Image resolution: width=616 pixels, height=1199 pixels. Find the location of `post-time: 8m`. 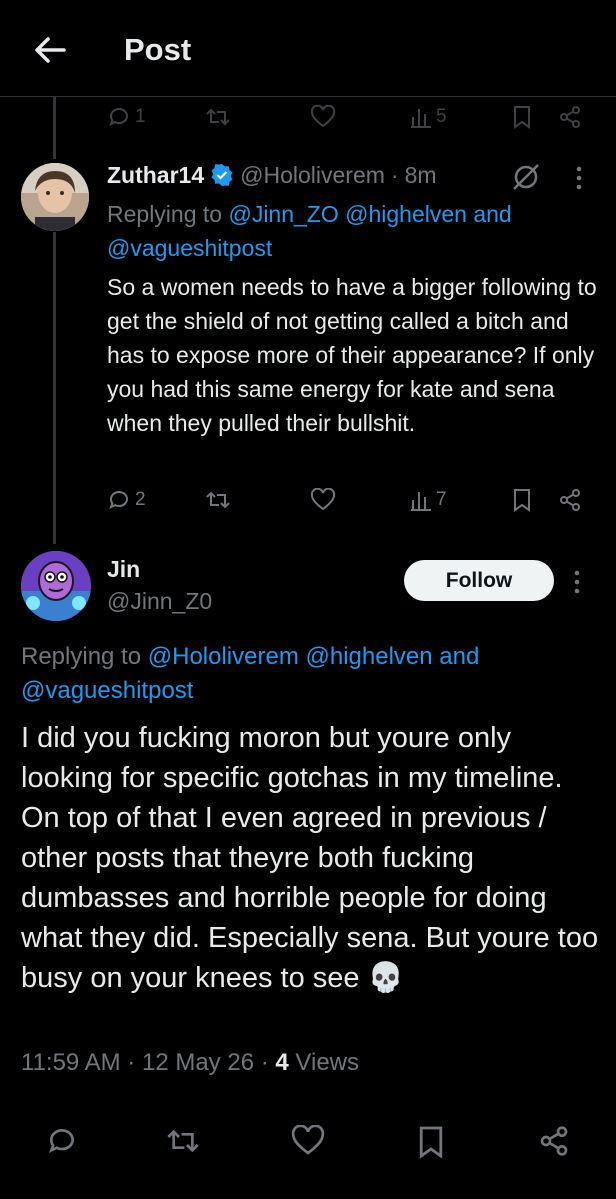

post-time: 8m is located at coordinates (420, 174).